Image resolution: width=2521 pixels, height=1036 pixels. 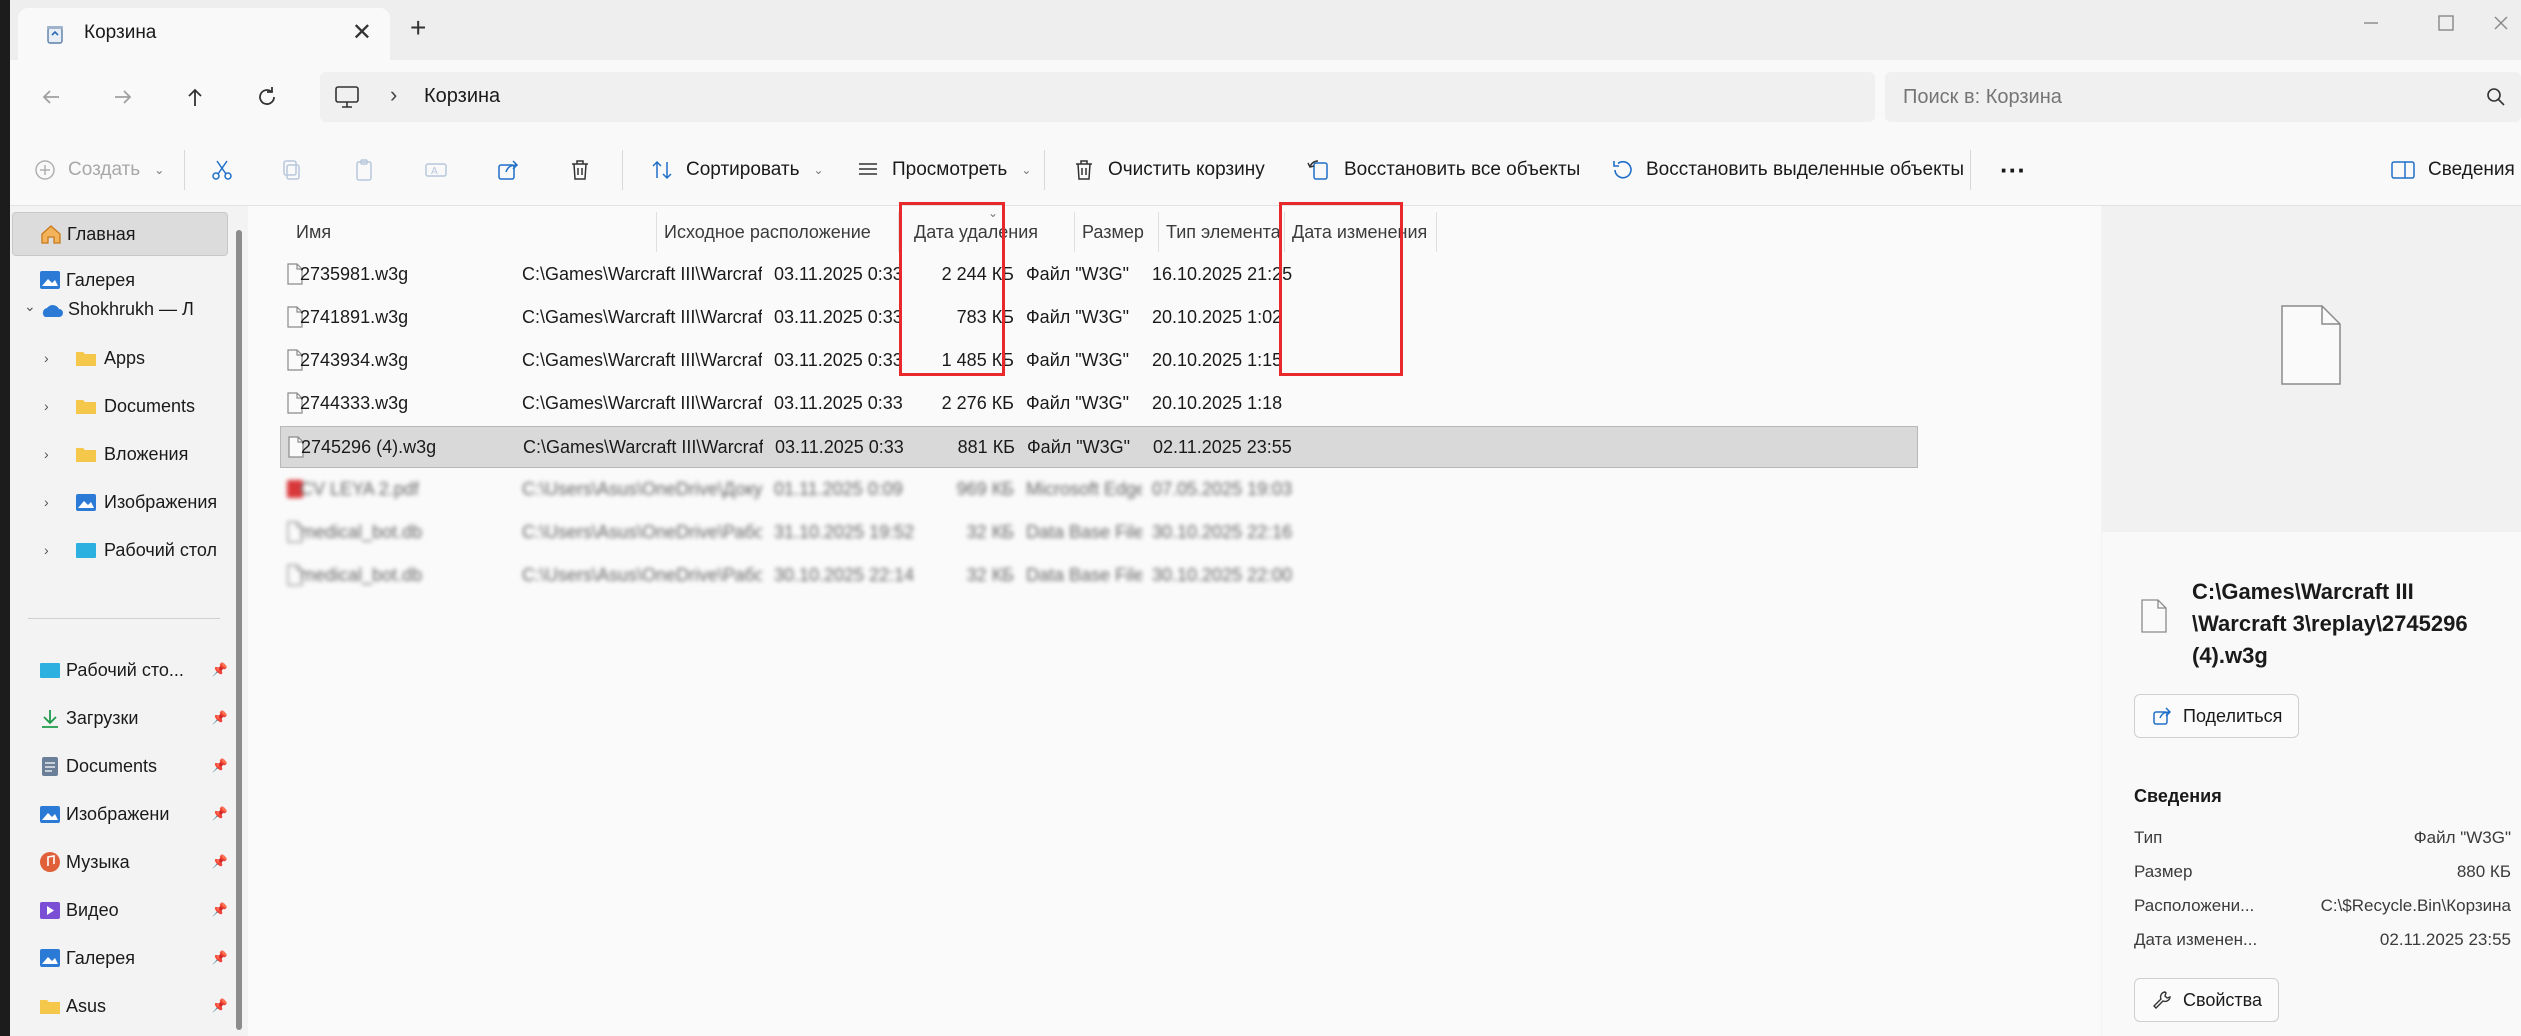 I want to click on sidebar-item-label: Documents, so click(x=150, y=405).